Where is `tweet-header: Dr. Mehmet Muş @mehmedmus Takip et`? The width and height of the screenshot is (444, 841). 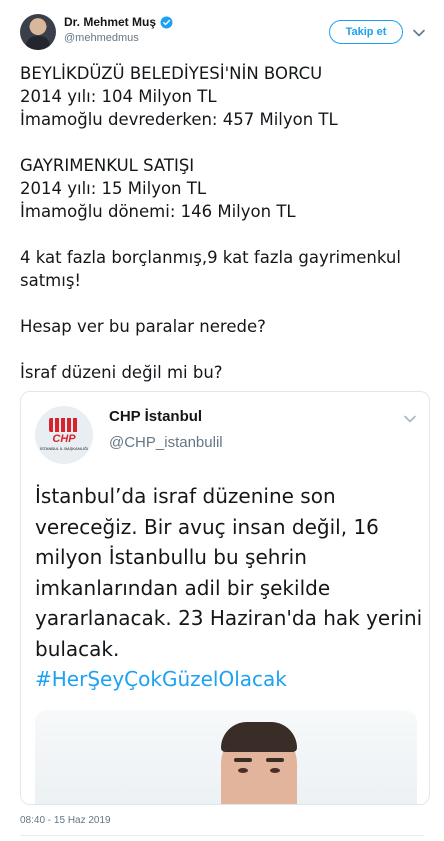
tweet-header: Dr. Mehmet Muş @mehmedmus Takip et is located at coordinates (222, 30).